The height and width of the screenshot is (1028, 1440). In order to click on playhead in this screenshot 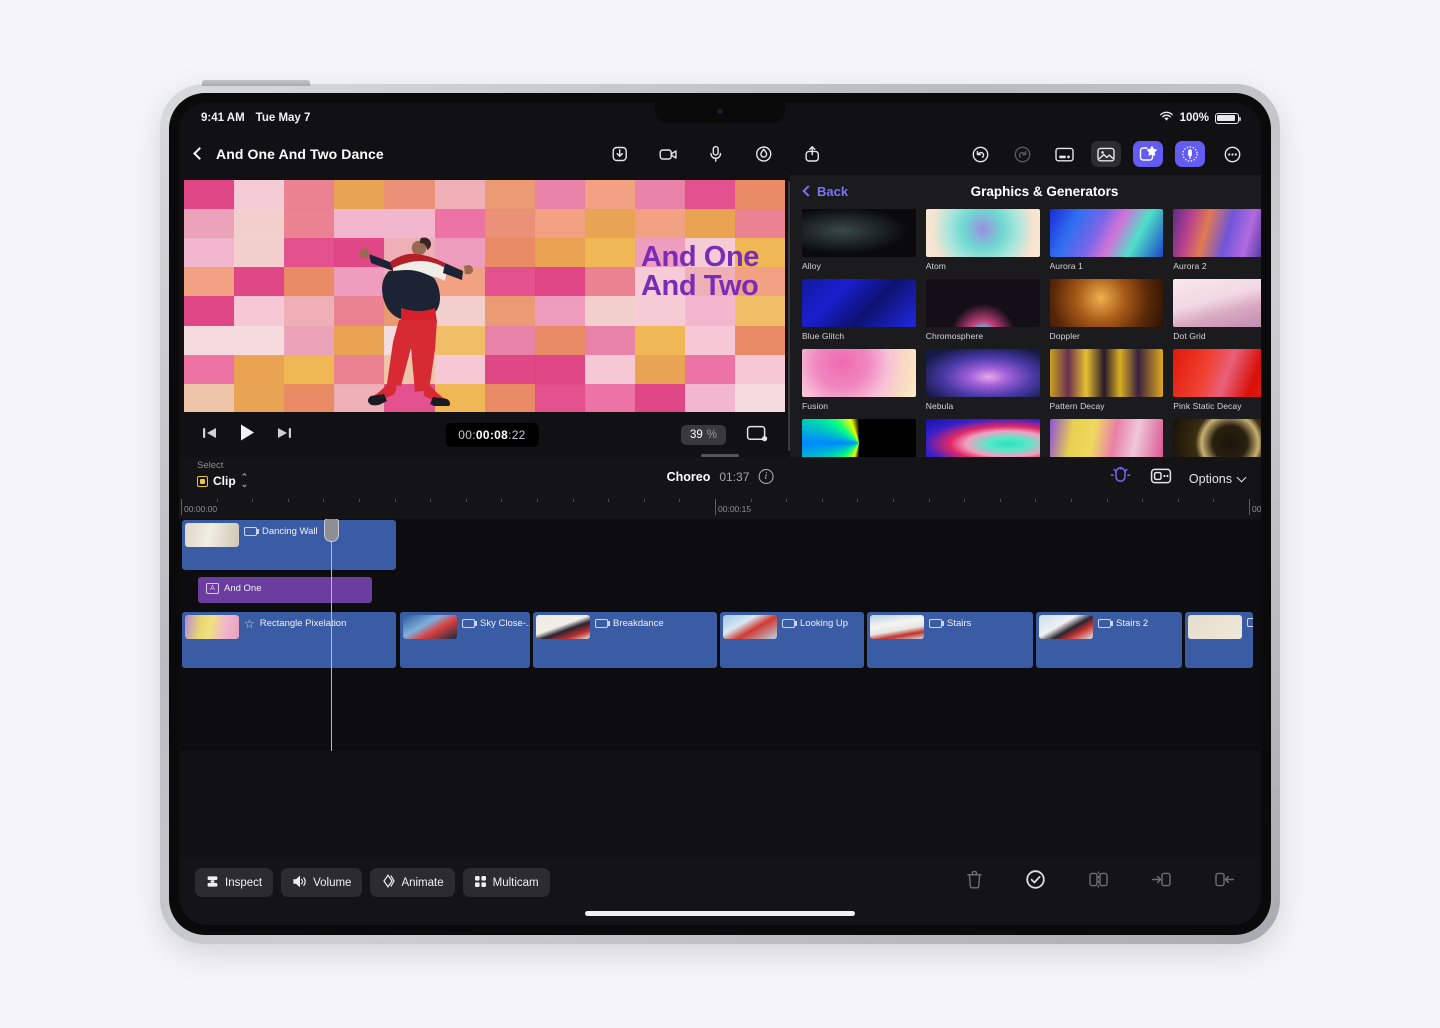, I will do `click(331, 635)`.